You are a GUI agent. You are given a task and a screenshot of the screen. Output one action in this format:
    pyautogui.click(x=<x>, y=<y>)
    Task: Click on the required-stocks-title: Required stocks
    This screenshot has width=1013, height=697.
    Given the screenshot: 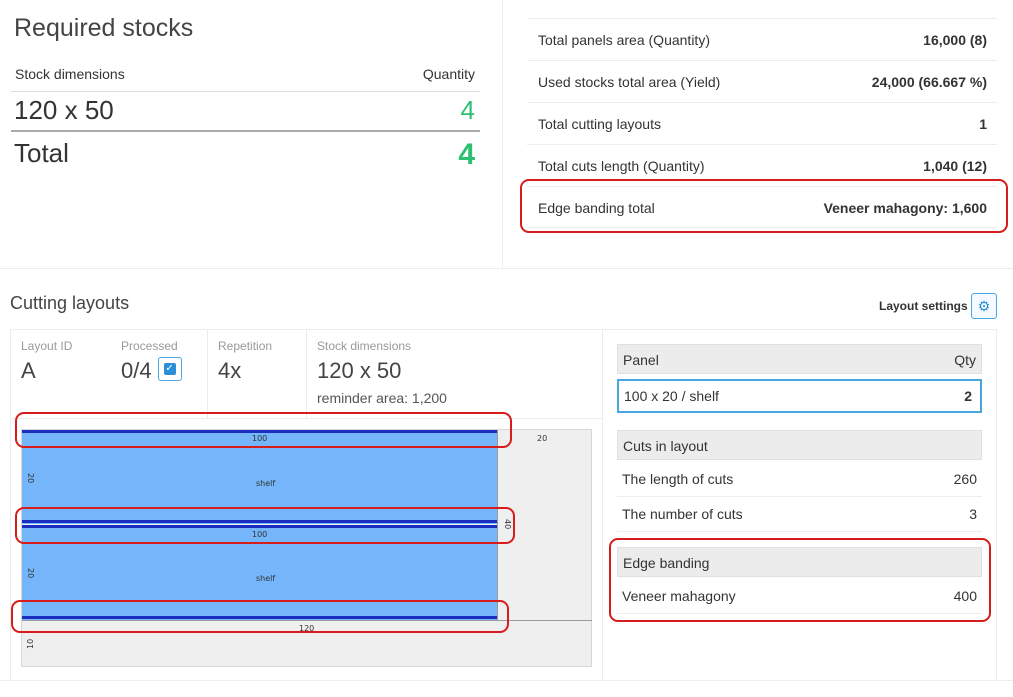 What is the action you would take?
    pyautogui.click(x=104, y=28)
    